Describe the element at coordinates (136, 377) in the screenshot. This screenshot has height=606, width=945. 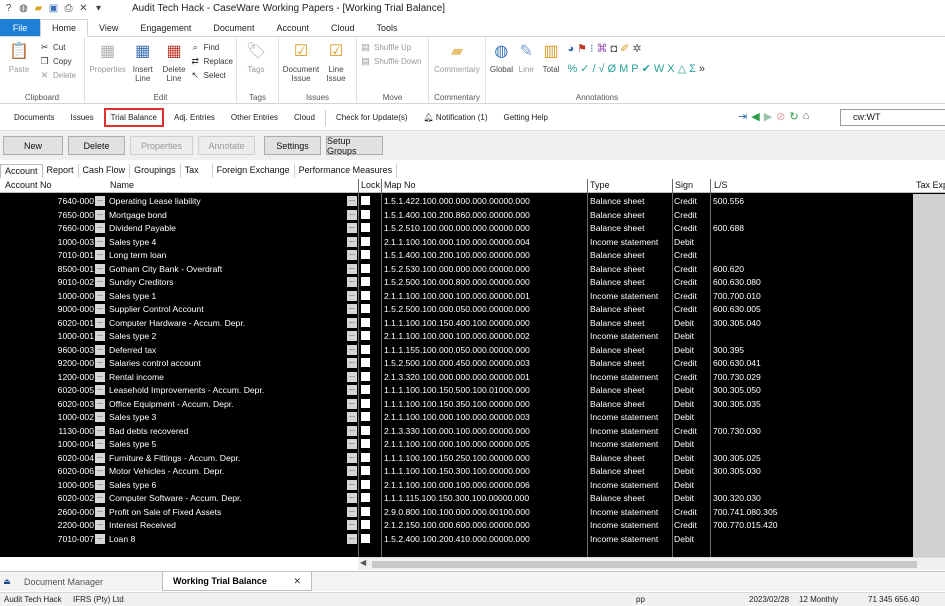
I see `name-cell: Rental income` at that location.